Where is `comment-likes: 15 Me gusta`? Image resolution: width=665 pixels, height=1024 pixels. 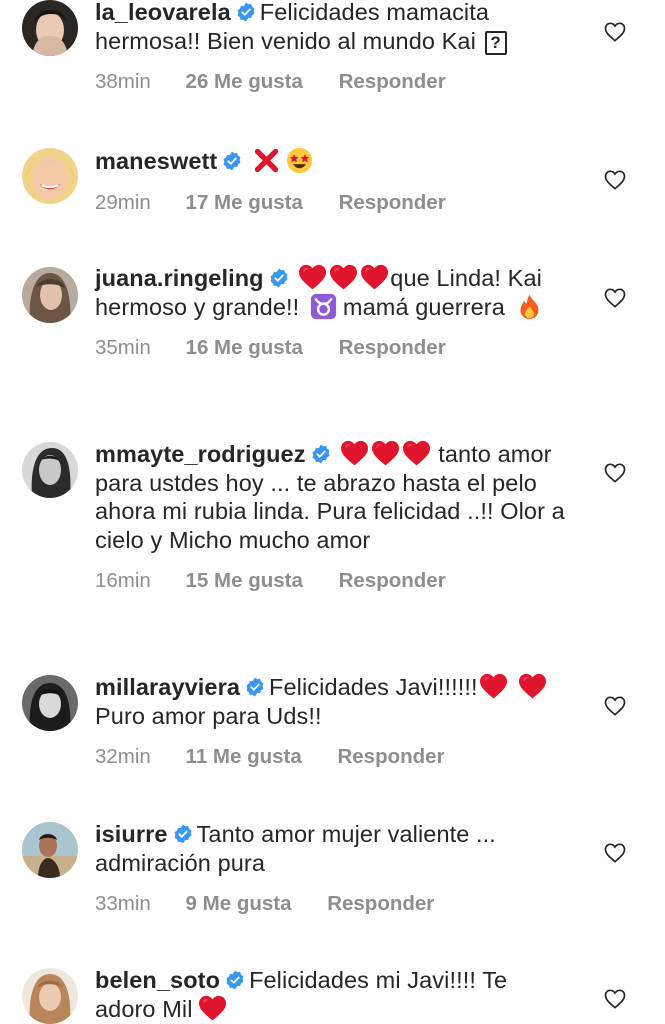
comment-likes: 15 Me gusta is located at coordinates (244, 581).